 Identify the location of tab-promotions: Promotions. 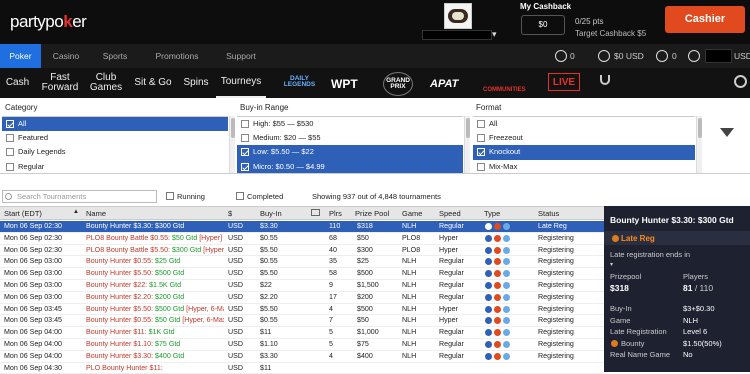
(177, 56).